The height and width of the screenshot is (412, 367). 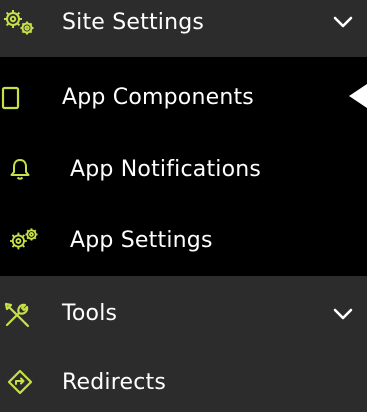 I want to click on active-indicator, so click(x=358, y=96).